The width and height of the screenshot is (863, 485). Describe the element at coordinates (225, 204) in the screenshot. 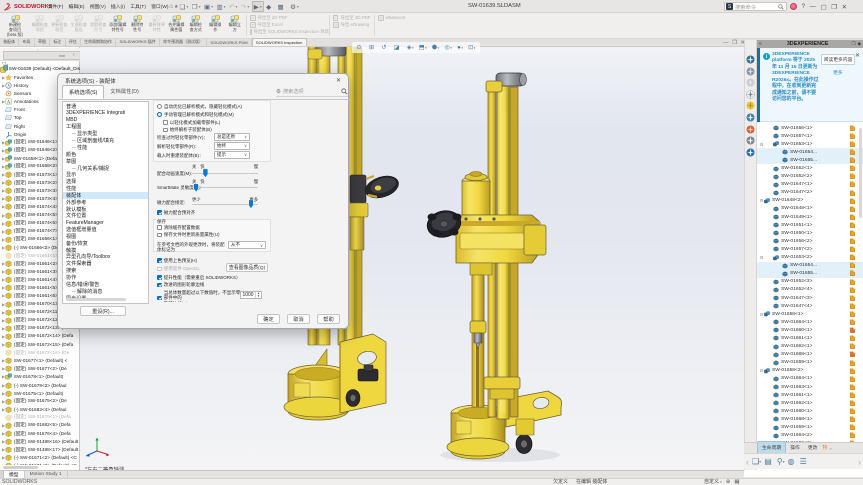

I see `magnetic-mate-proximity-slider` at that location.